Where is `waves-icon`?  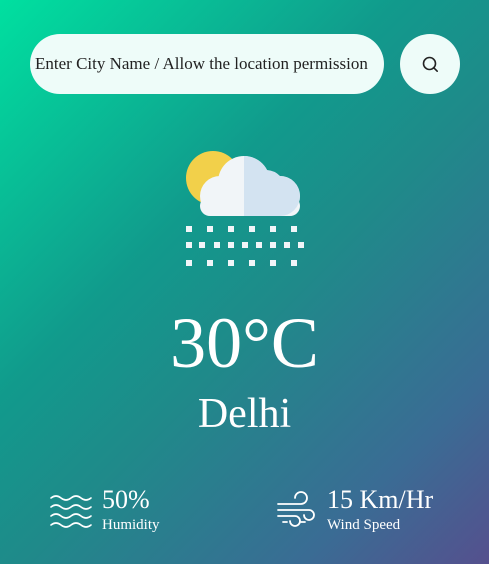
waves-icon is located at coordinates (71, 511).